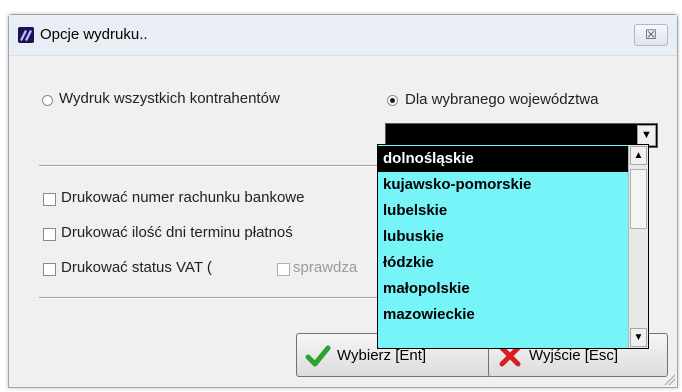 The width and height of the screenshot is (682, 392). What do you see at coordinates (343, 35) in the screenshot?
I see `title-bar: Opcje wydruku.. ☒` at bounding box center [343, 35].